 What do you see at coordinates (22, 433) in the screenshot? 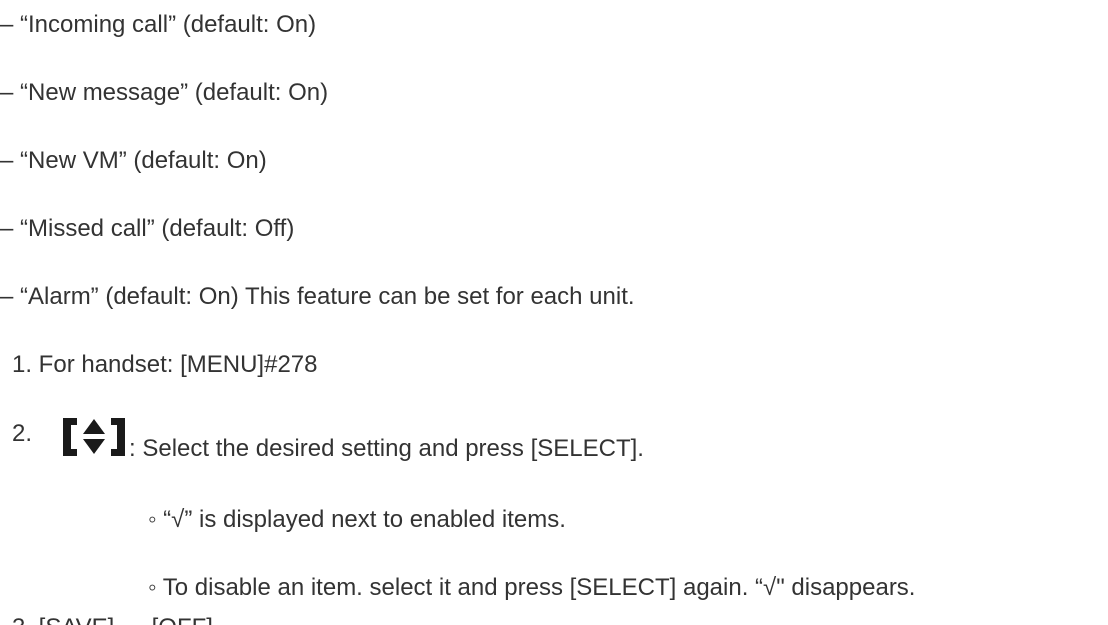
I see `step-2-number: 2.` at bounding box center [22, 433].